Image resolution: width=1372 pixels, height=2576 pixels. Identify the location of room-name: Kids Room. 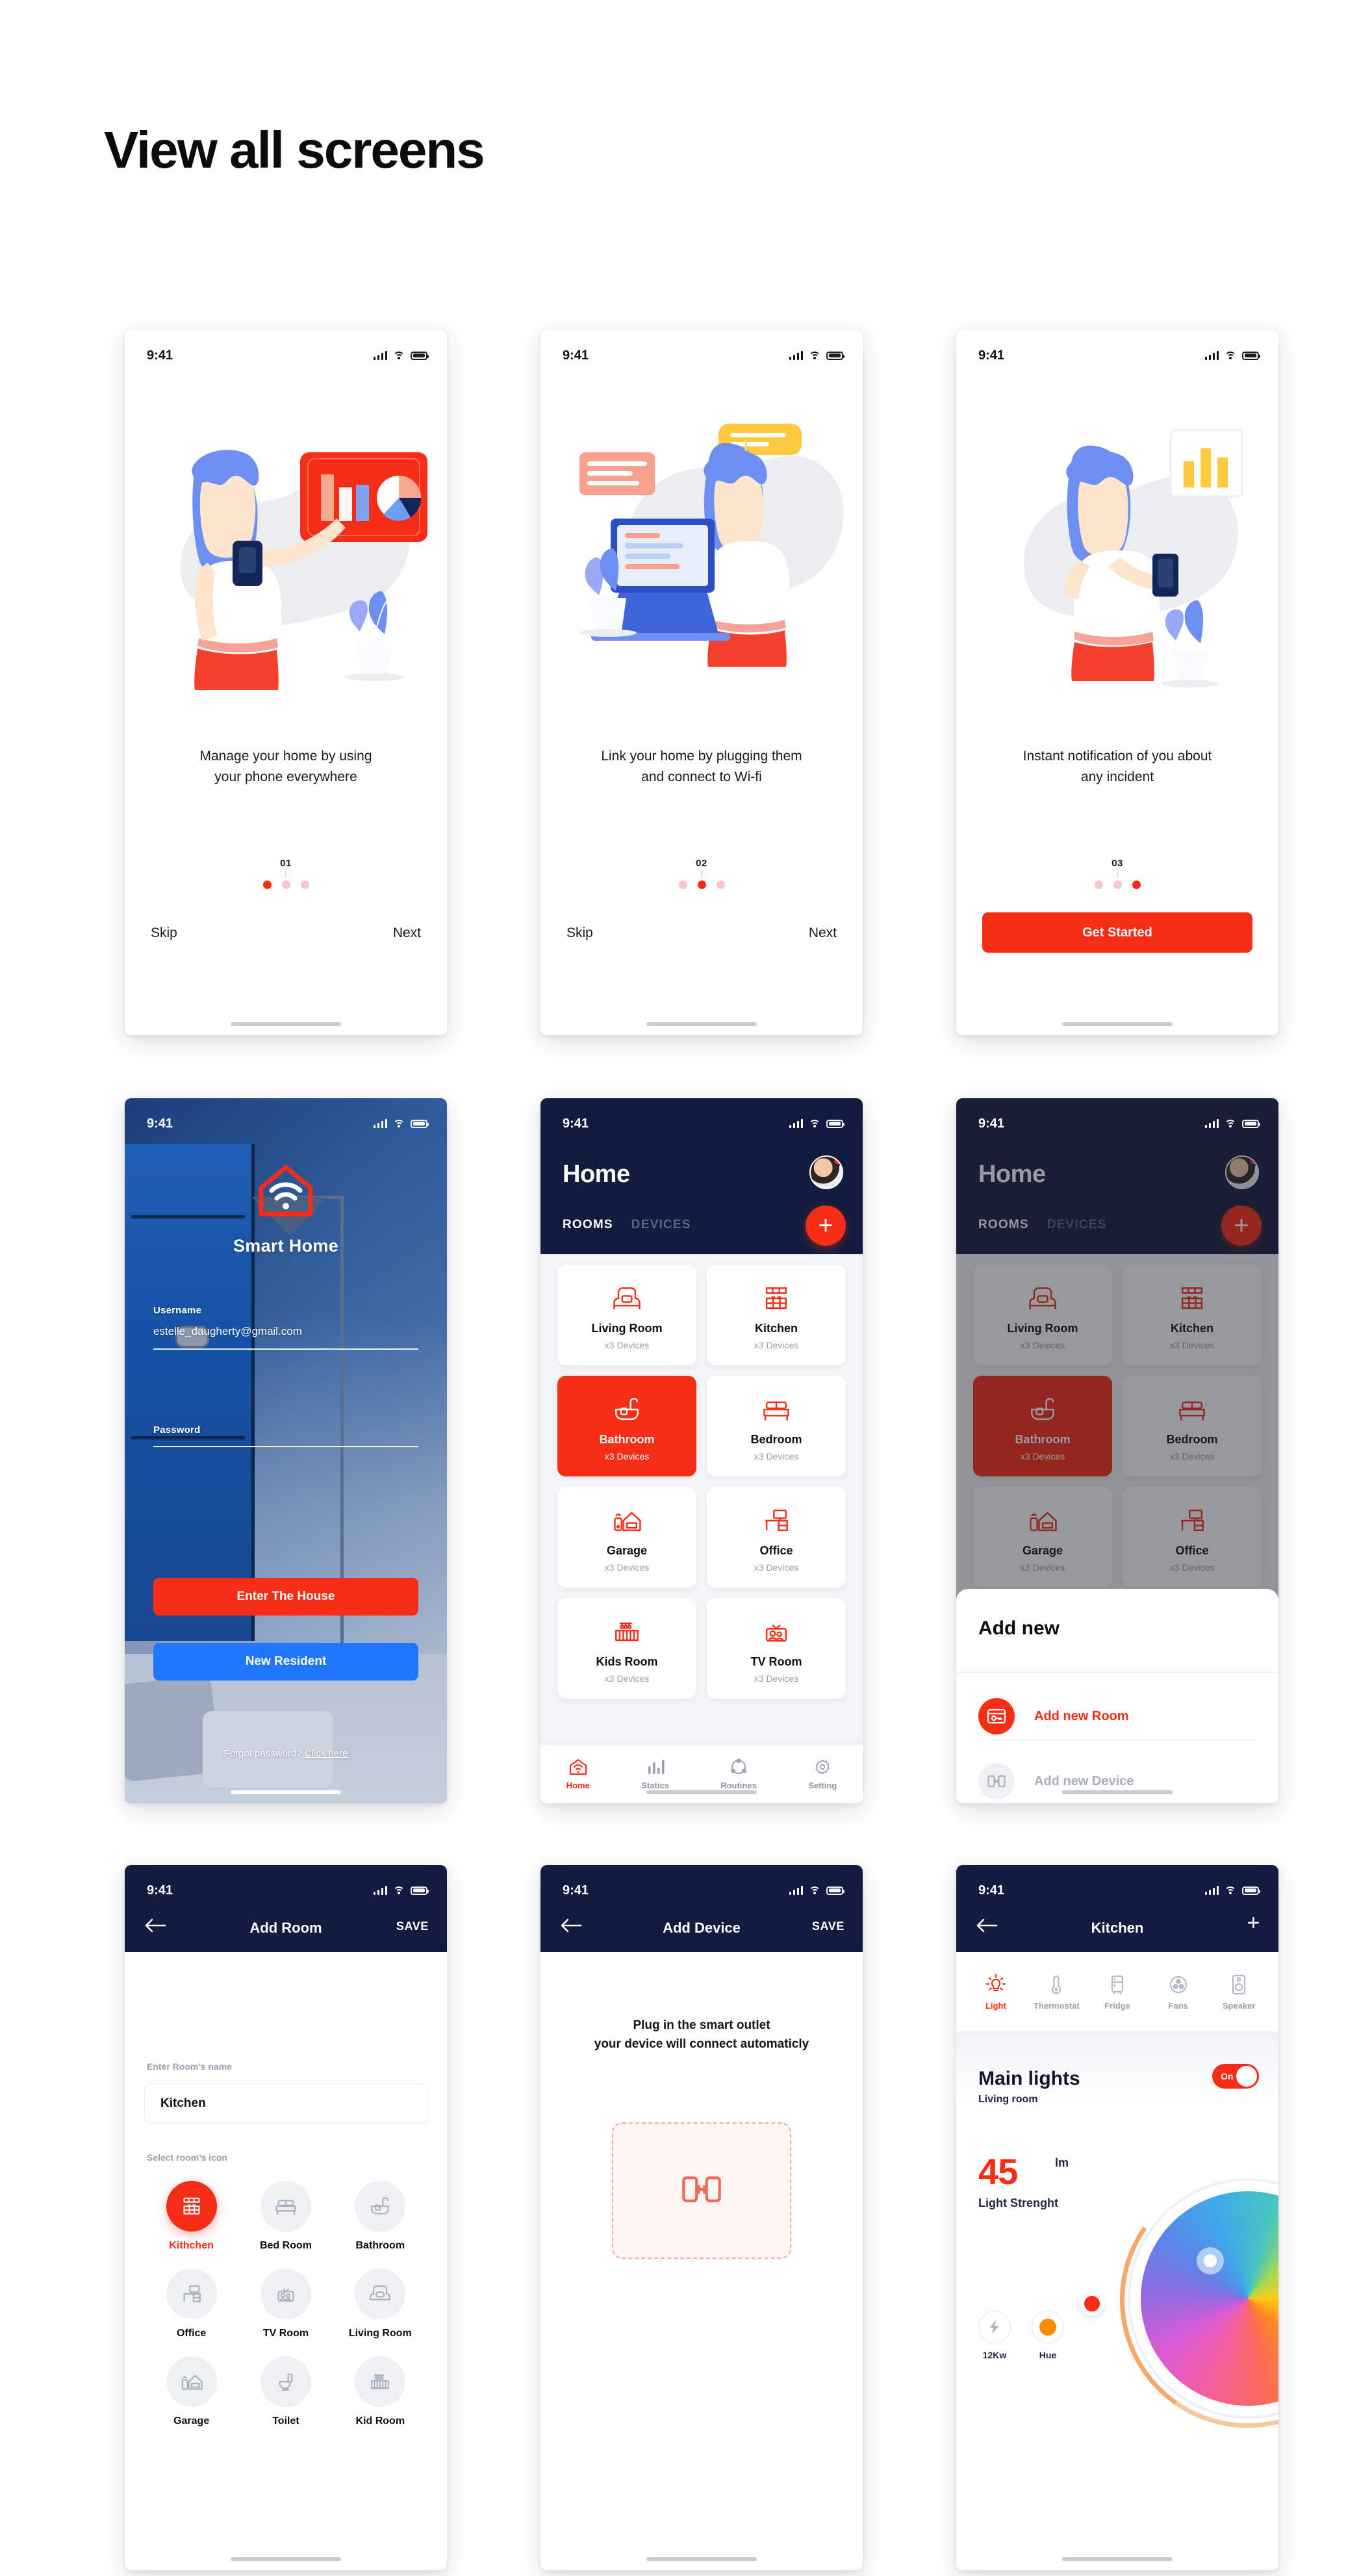
(627, 1662).